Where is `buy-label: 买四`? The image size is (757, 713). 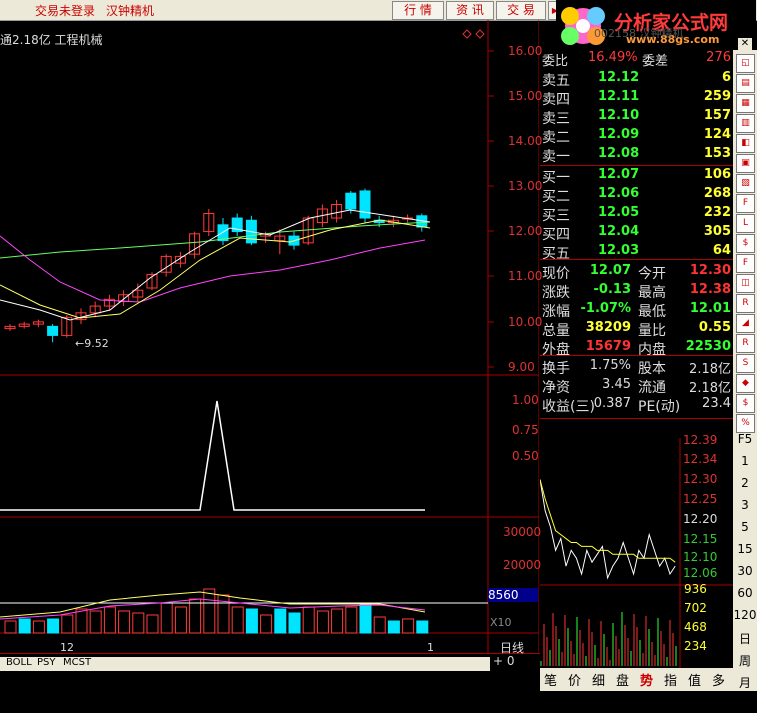
buy-label: 买四 is located at coordinates (556, 235).